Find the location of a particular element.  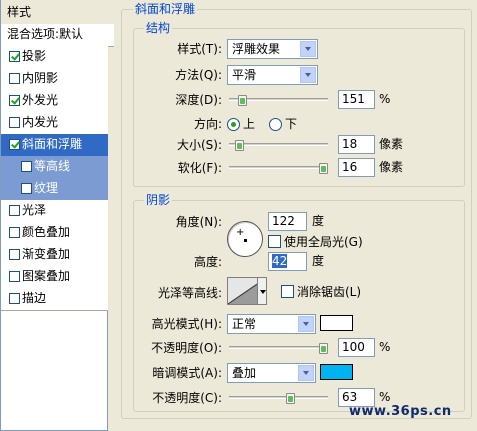

soften-input: 16 is located at coordinates (356, 167).